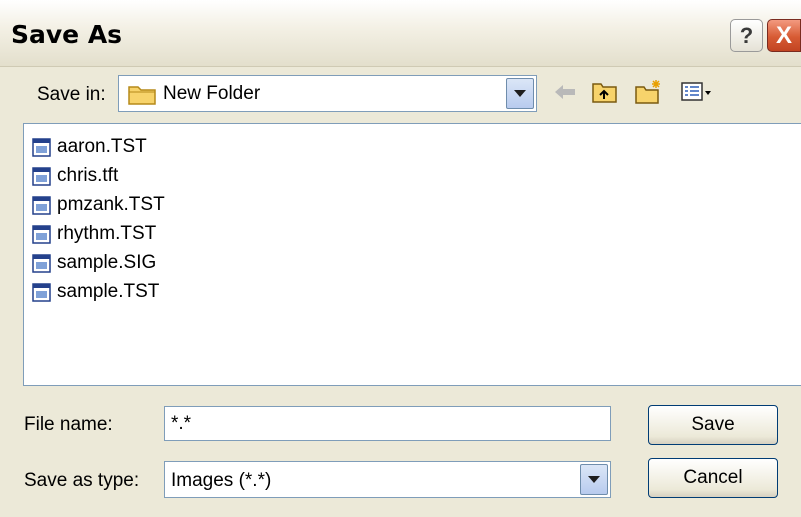  I want to click on file-item: pmzank.TST, so click(98, 205).